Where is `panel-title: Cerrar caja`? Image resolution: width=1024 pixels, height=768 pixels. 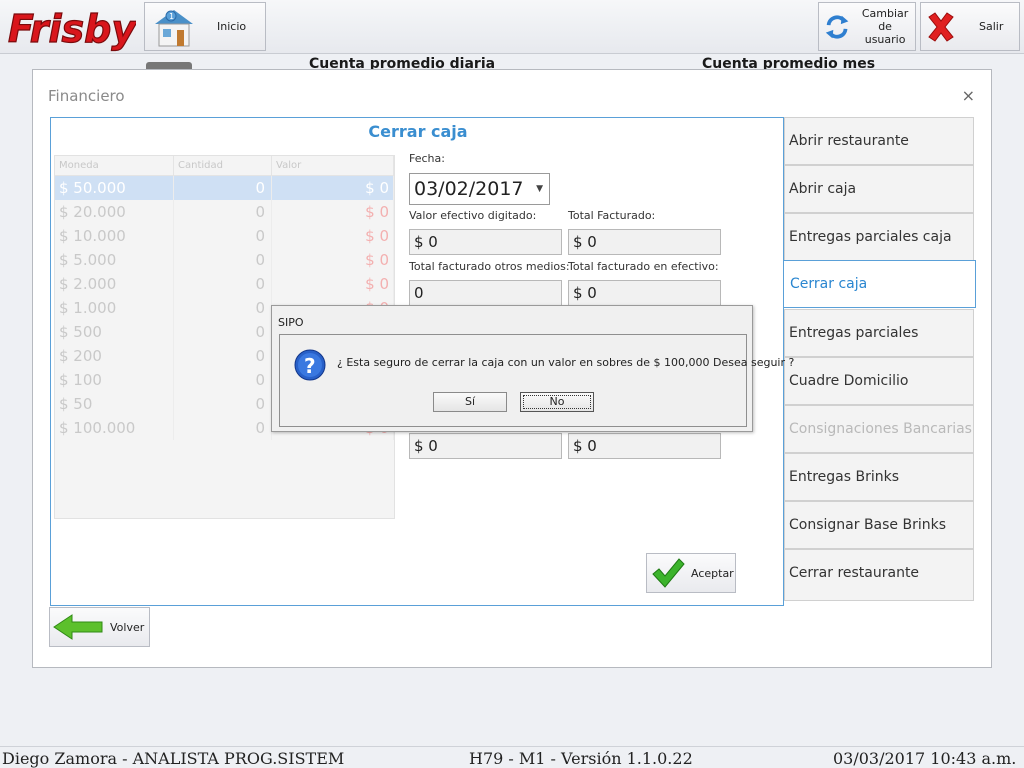 panel-title: Cerrar caja is located at coordinates (418, 131).